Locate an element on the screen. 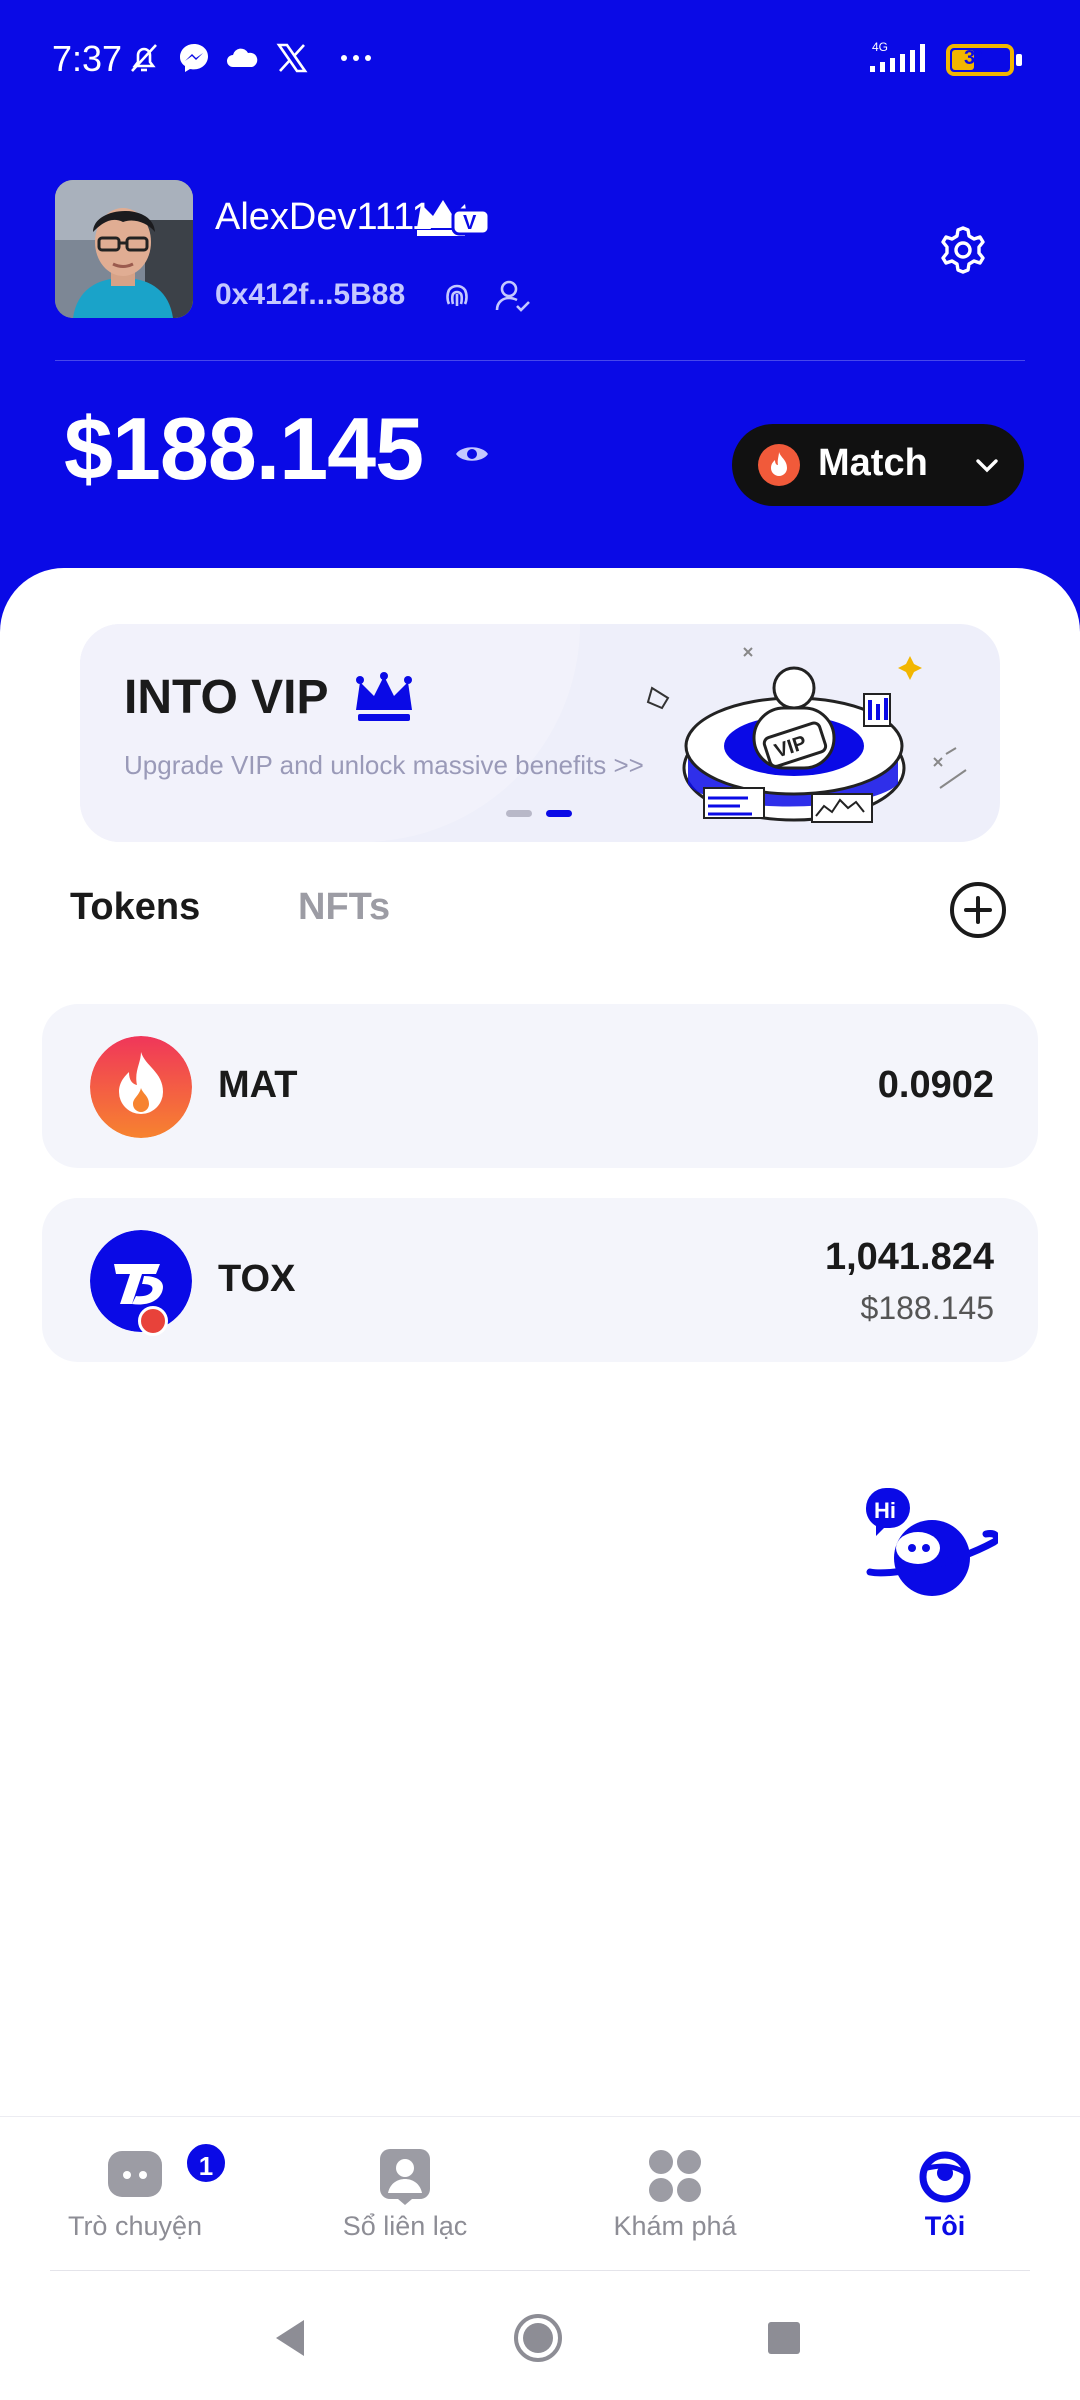 This screenshot has height=2400, width=1080. network-type: 4G is located at coordinates (880, 47).